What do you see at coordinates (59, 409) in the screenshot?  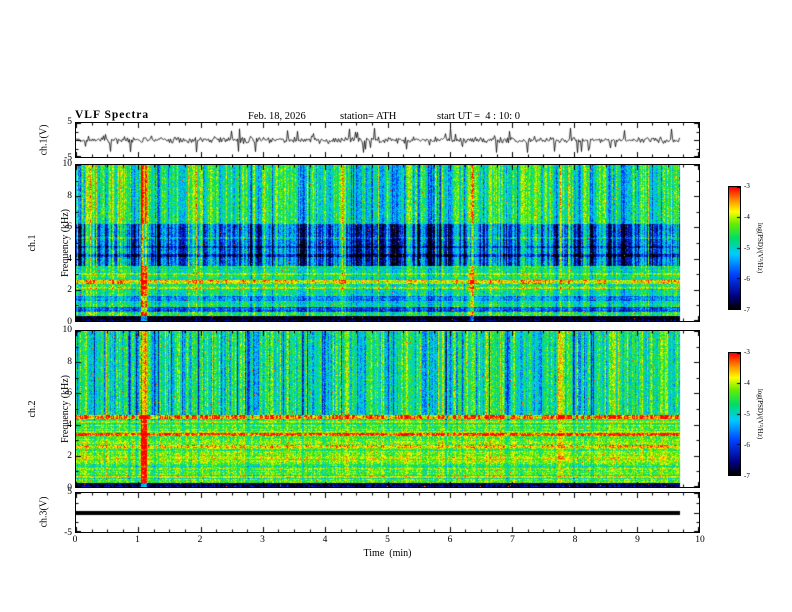 I see `ch2-spec-ytick-labels: 10 8 6 4 2 0` at bounding box center [59, 409].